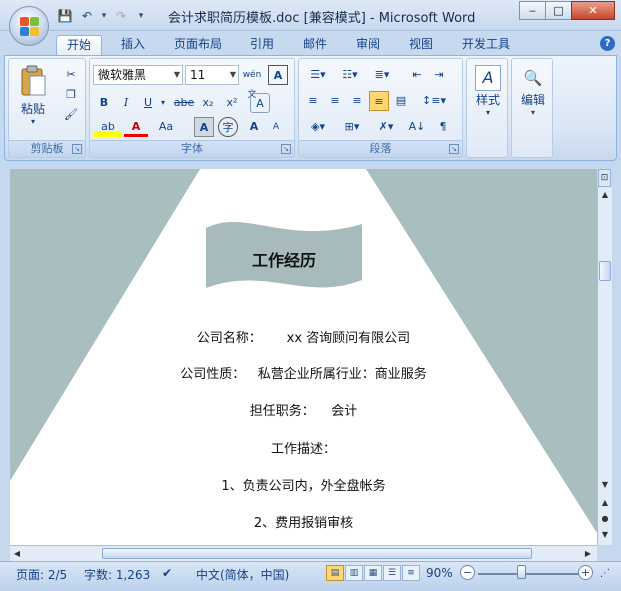  What do you see at coordinates (212, 75) in the screenshot?
I see `font-size-combo: 11 ▼` at bounding box center [212, 75].